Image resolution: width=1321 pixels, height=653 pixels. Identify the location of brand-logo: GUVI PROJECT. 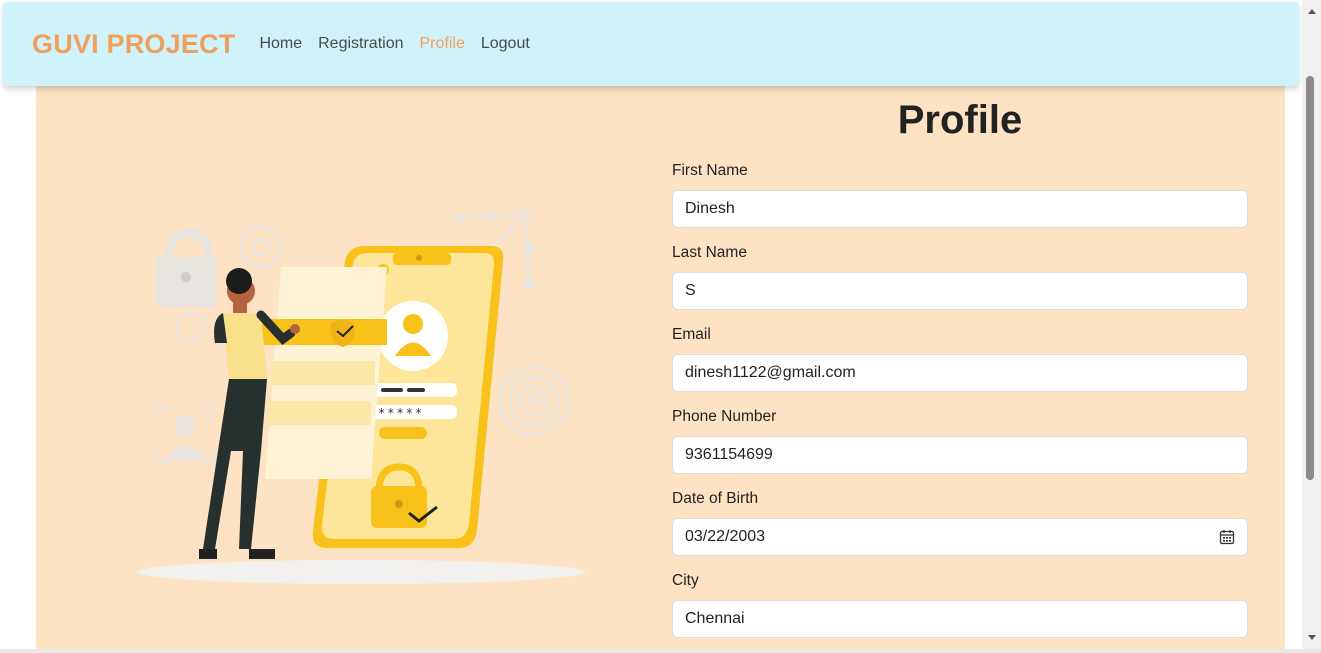
(133, 44).